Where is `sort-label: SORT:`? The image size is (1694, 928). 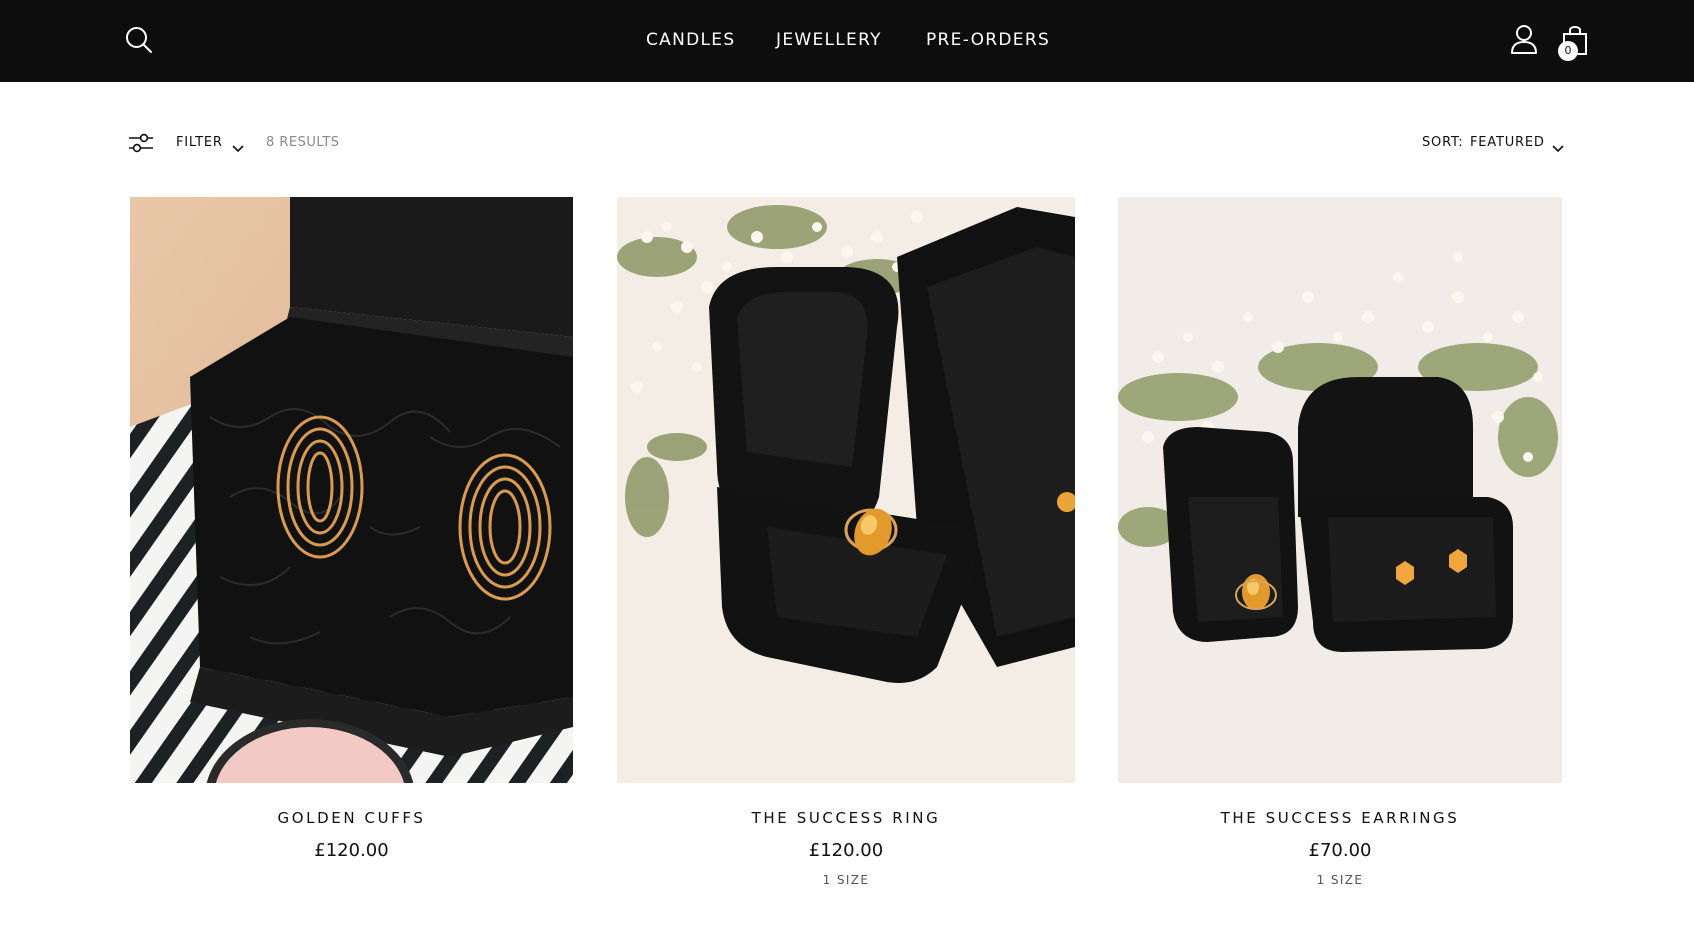 sort-label: SORT: is located at coordinates (1443, 142).